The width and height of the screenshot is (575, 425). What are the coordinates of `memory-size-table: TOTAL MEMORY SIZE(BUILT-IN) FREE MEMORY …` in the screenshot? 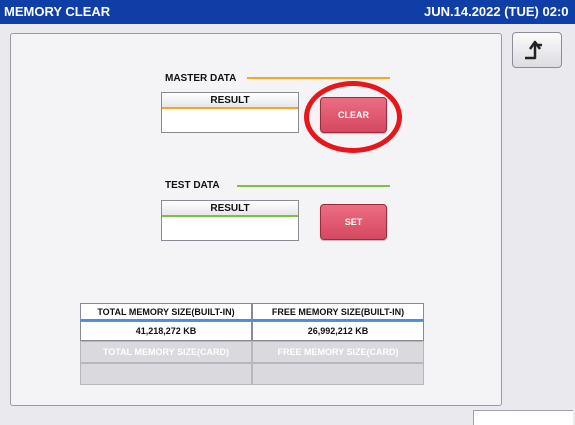 It's located at (252, 344).